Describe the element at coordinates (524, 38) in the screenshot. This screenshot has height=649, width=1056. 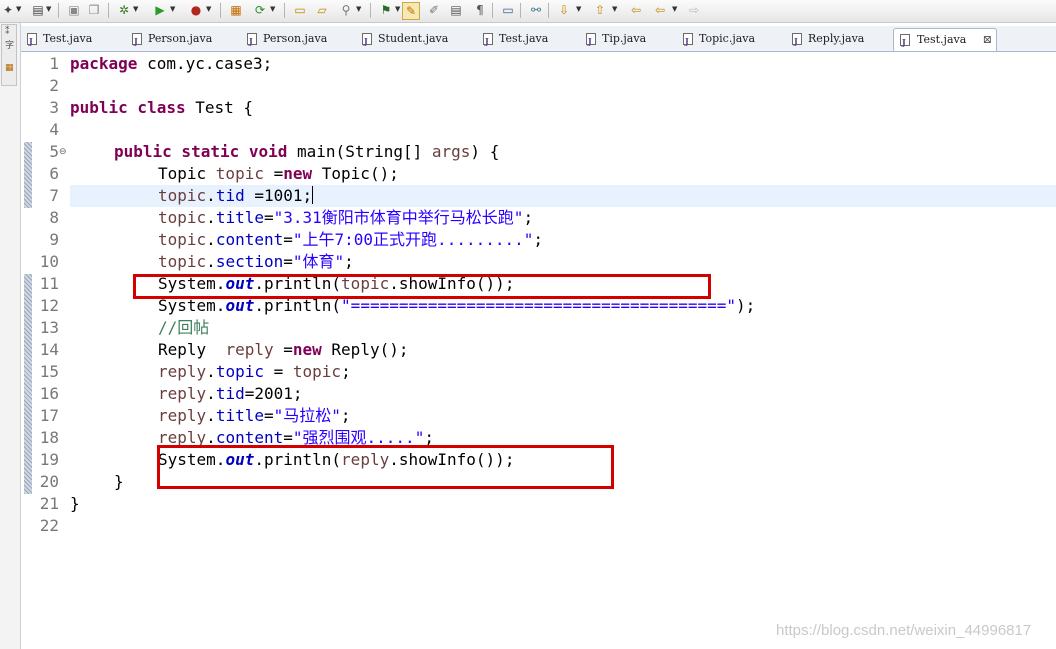
I see `tab-label: Test.java` at that location.